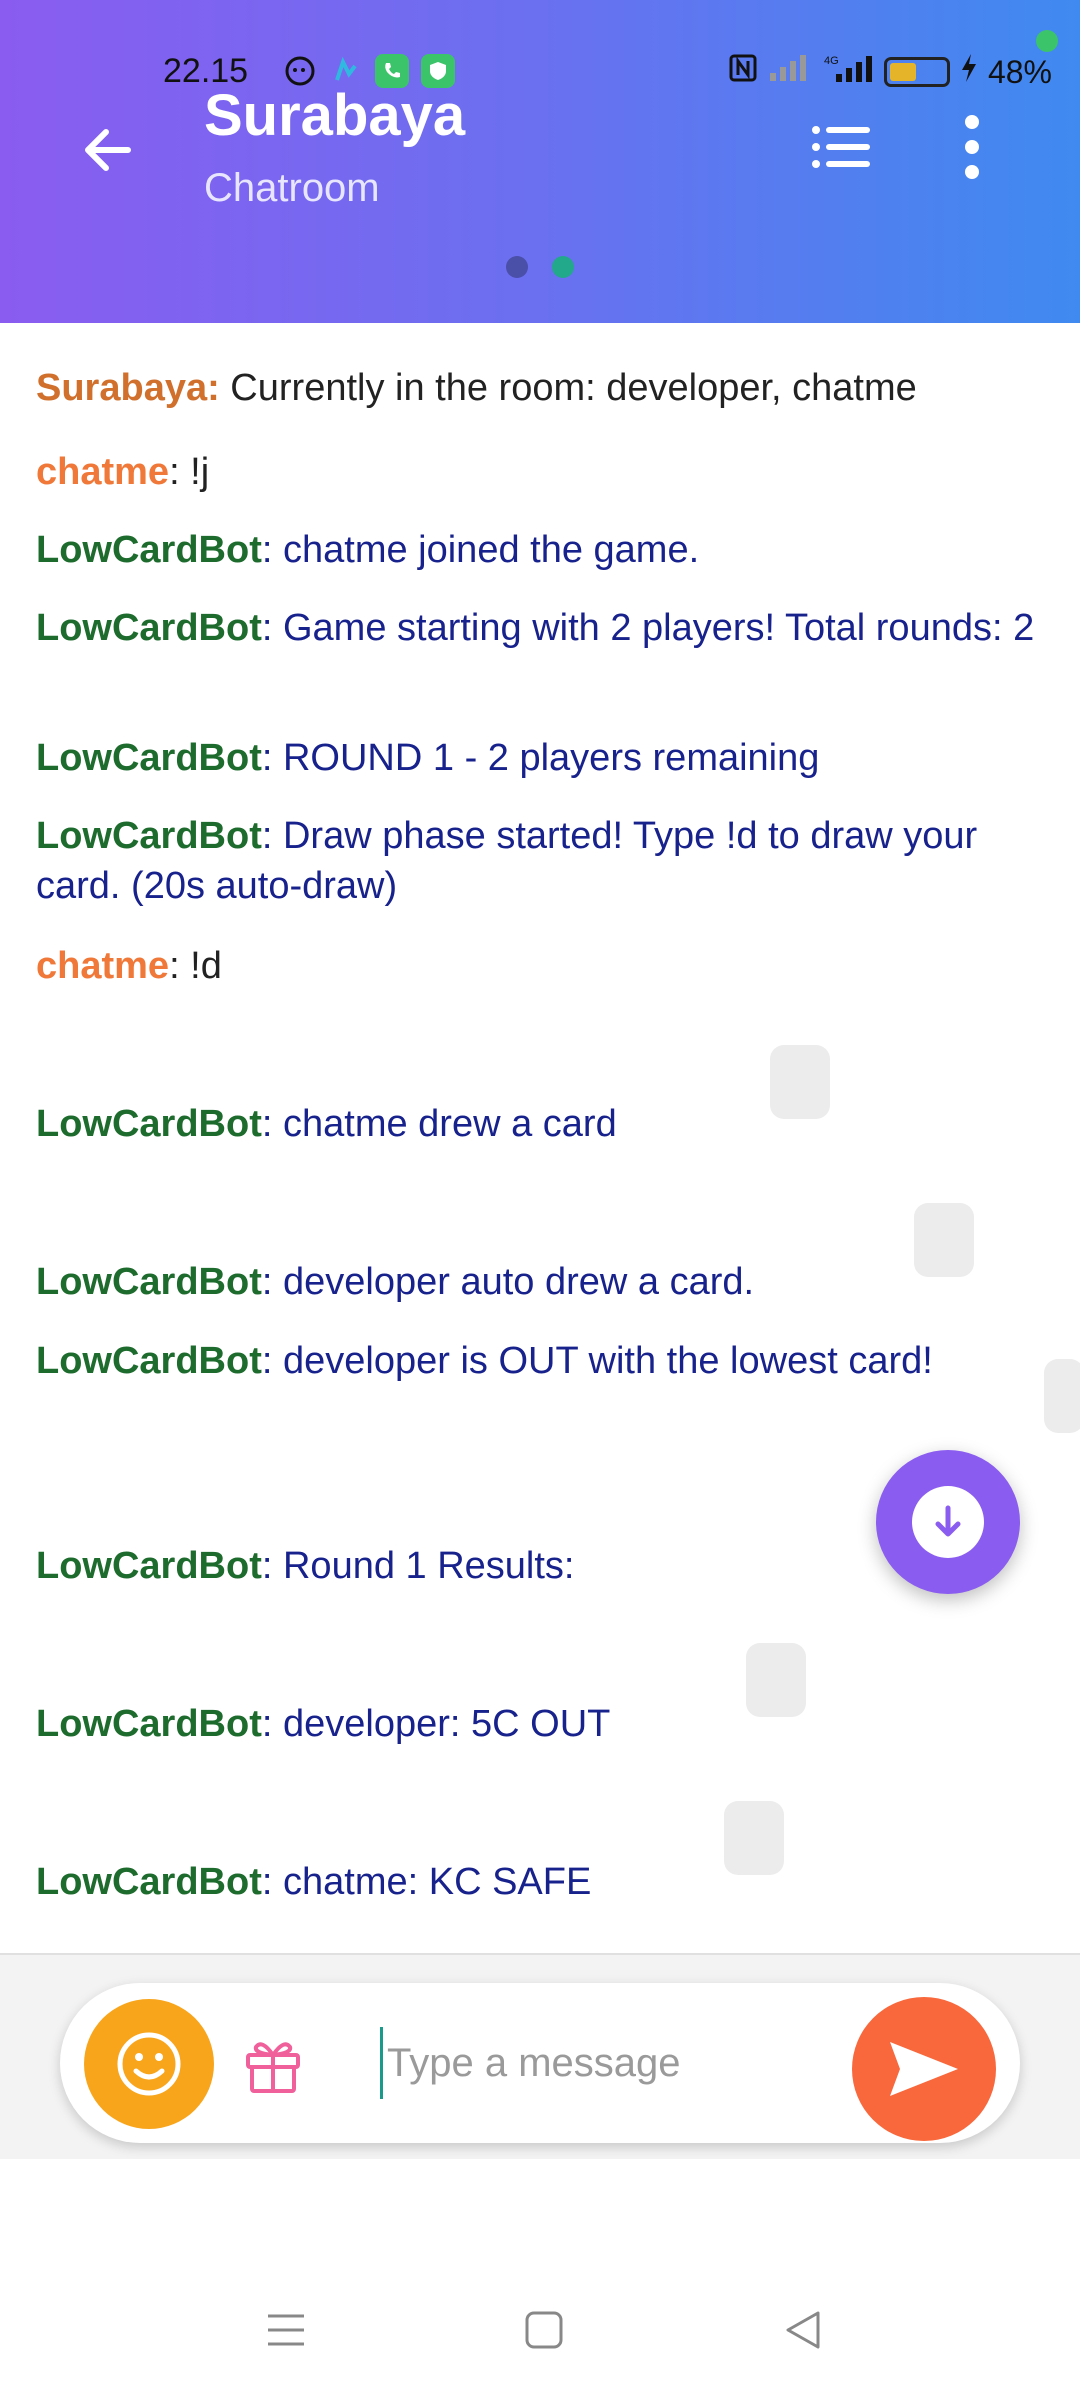 This screenshot has height=2400, width=1080. I want to click on smiley-icon, so click(149, 2064).